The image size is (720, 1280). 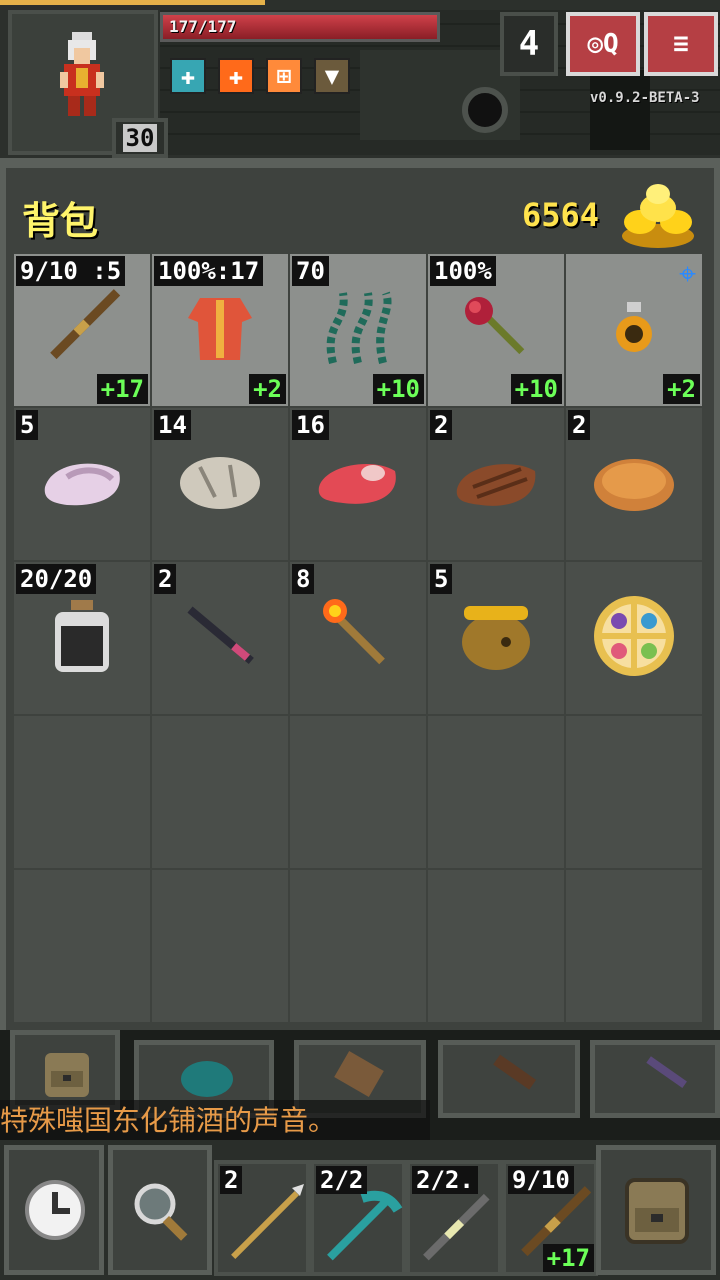 What do you see at coordinates (645, 98) in the screenshot?
I see `version-label: v0.9.2-BETA-3` at bounding box center [645, 98].